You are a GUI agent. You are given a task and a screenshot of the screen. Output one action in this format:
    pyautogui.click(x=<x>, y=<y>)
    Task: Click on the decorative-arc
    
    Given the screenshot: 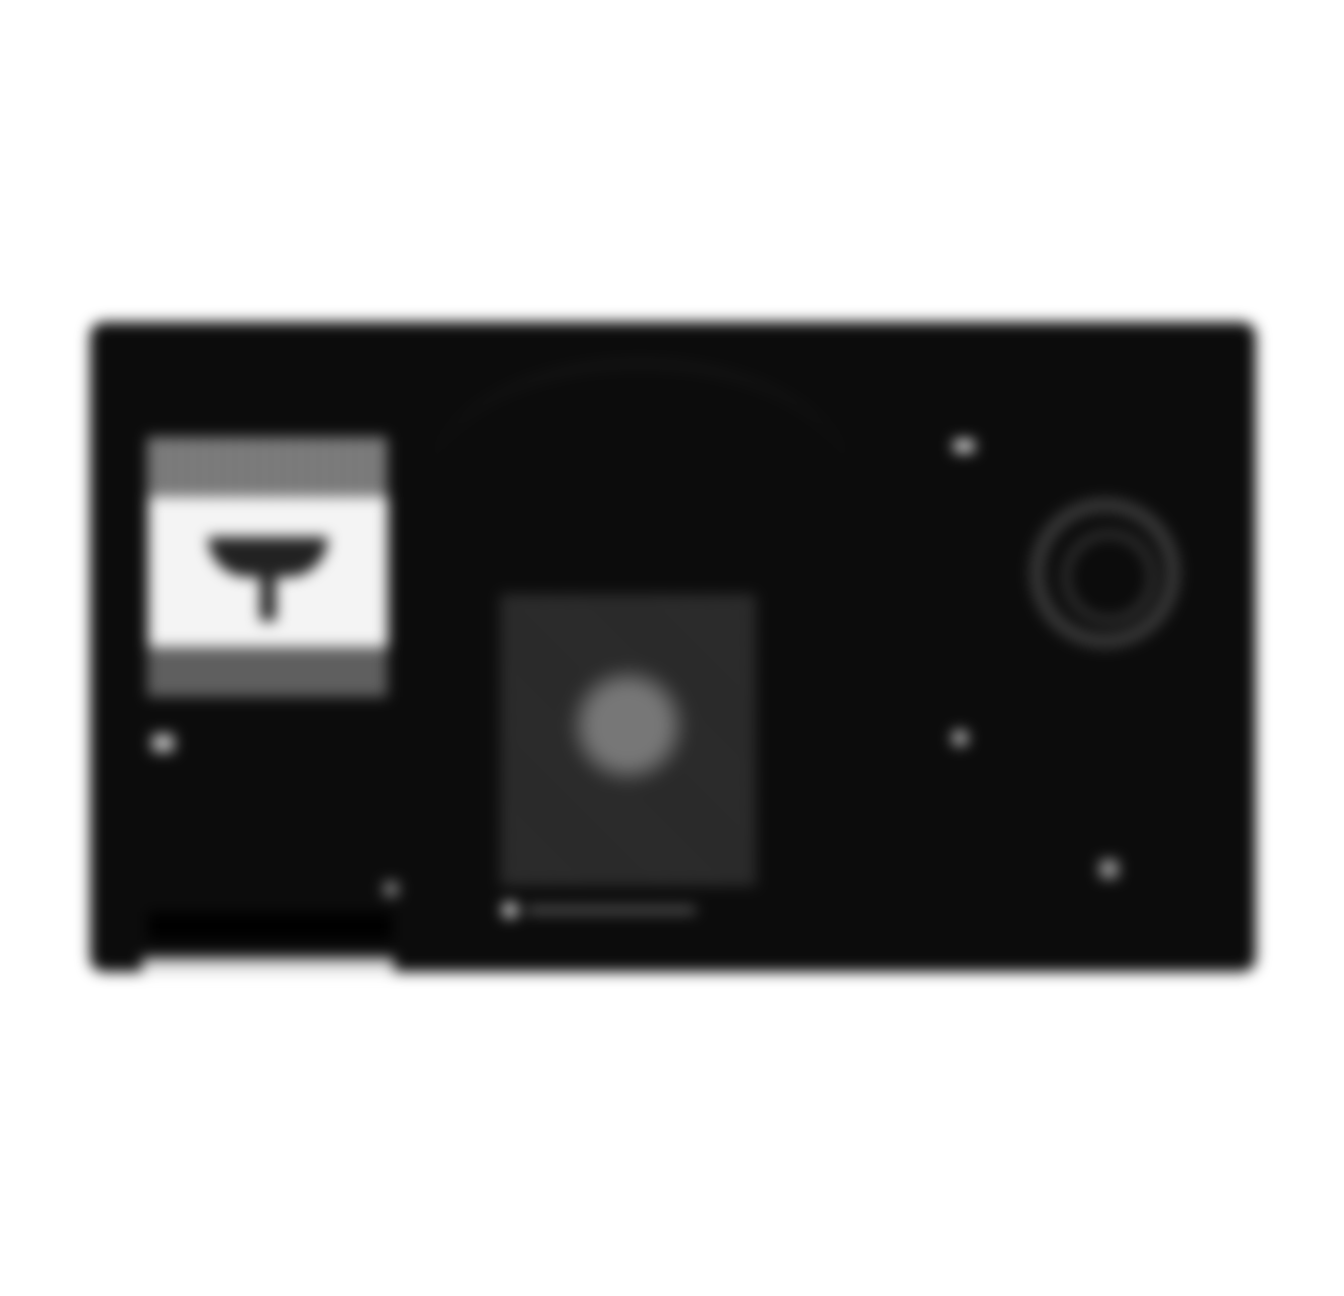 What is the action you would take?
    pyautogui.click(x=640, y=483)
    